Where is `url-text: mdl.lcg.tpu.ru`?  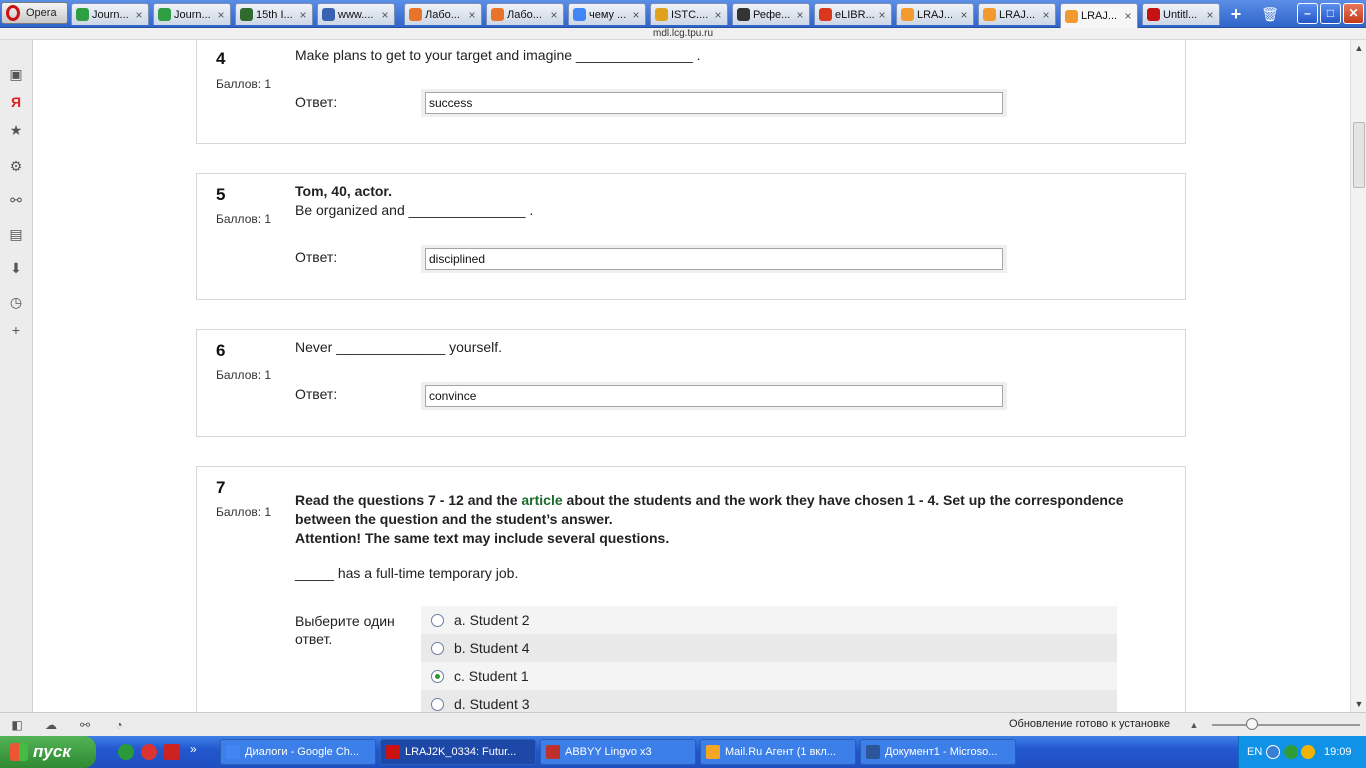
url-text: mdl.lcg.tpu.ru is located at coordinates (683, 33).